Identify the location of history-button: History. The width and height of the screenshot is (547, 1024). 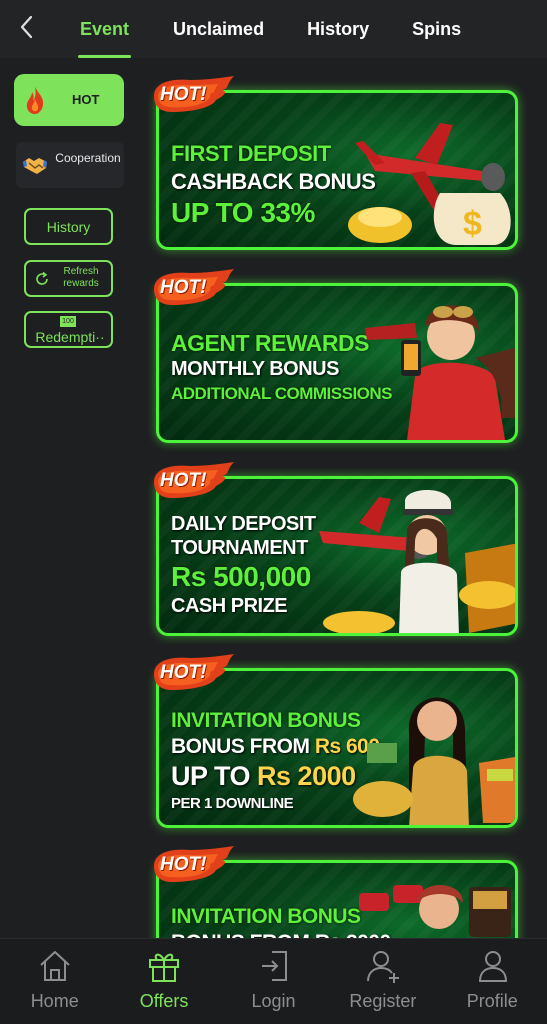
(68, 226).